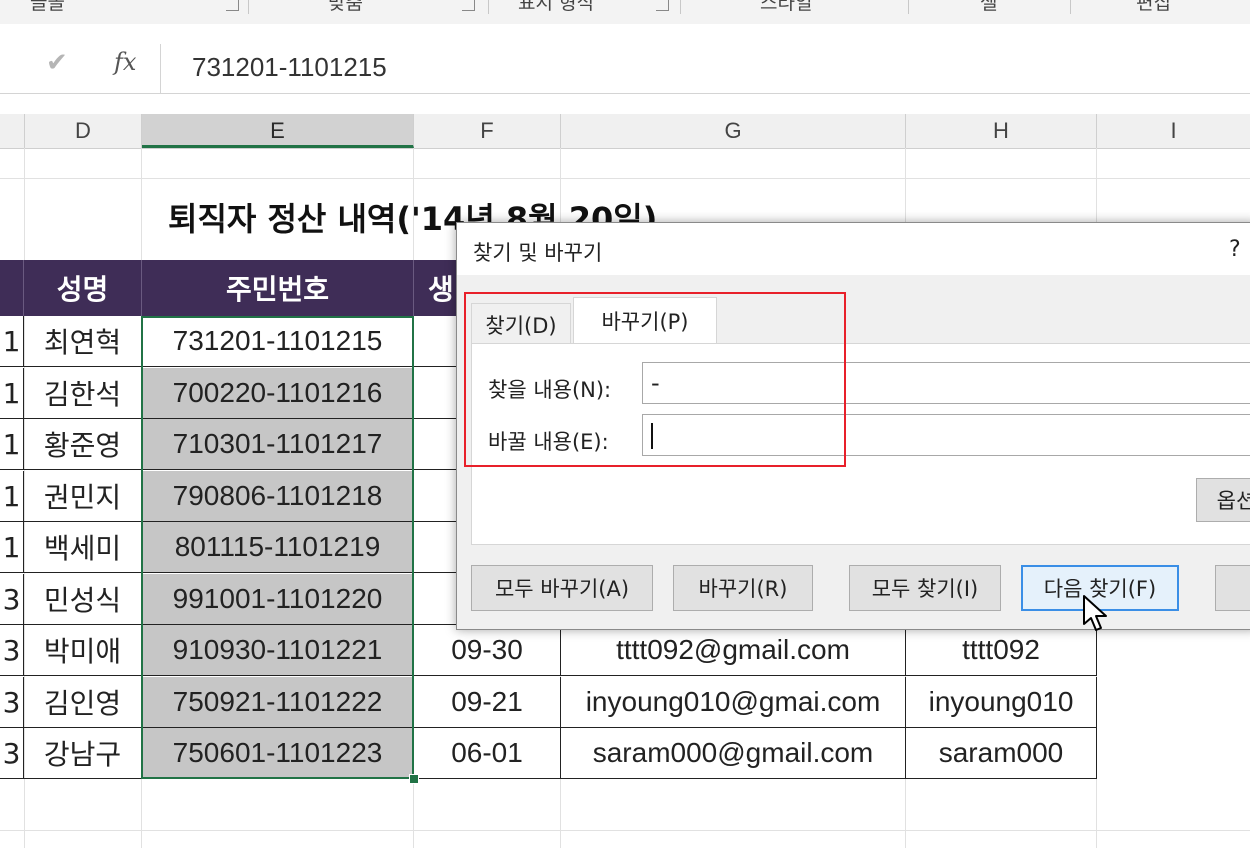  What do you see at coordinates (548, 442) in the screenshot?
I see `replace-with-label: 바꿀 내용(E):` at bounding box center [548, 442].